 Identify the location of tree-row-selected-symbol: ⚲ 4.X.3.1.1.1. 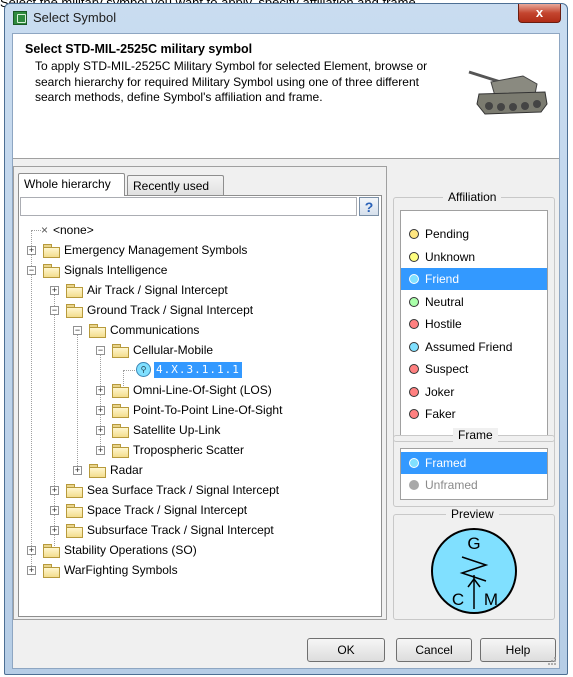
(194, 370).